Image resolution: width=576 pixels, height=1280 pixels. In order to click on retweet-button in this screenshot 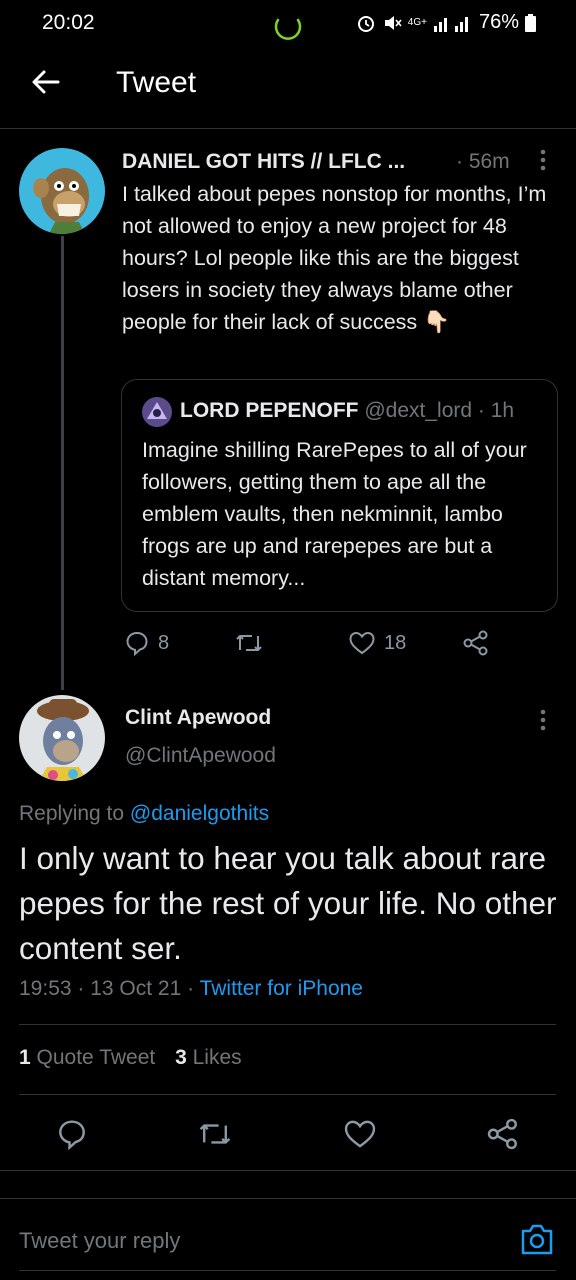, I will do `click(253, 643)`.